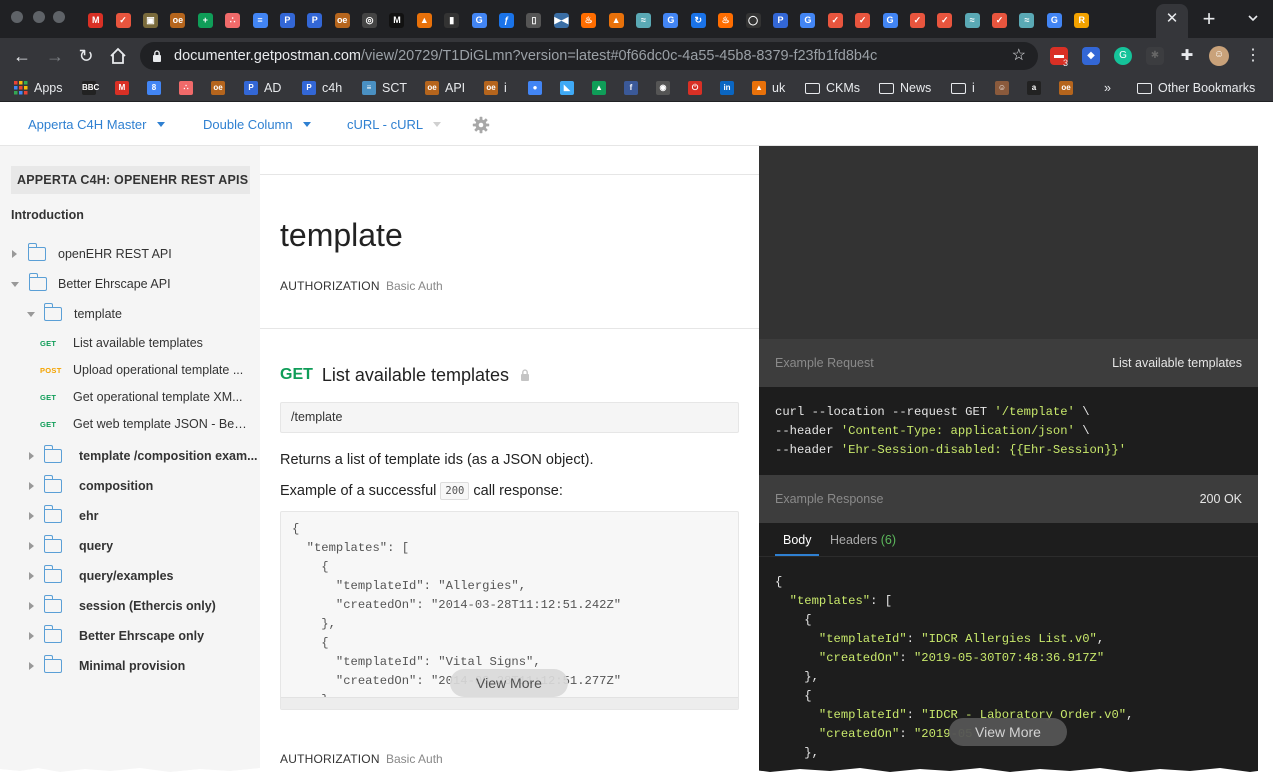  Describe the element at coordinates (567, 88) in the screenshot. I see `bookmark-item: ◣` at that location.